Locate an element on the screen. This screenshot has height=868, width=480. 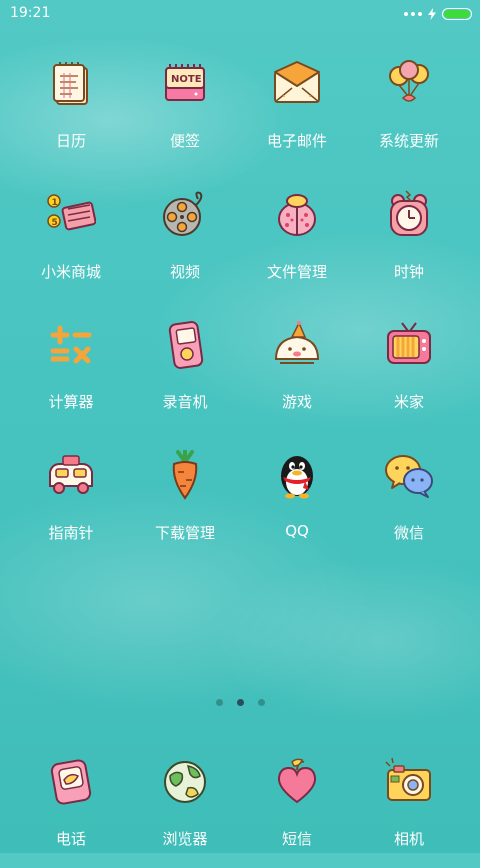
app-mijia: 米家 is located at coordinates (409, 371).